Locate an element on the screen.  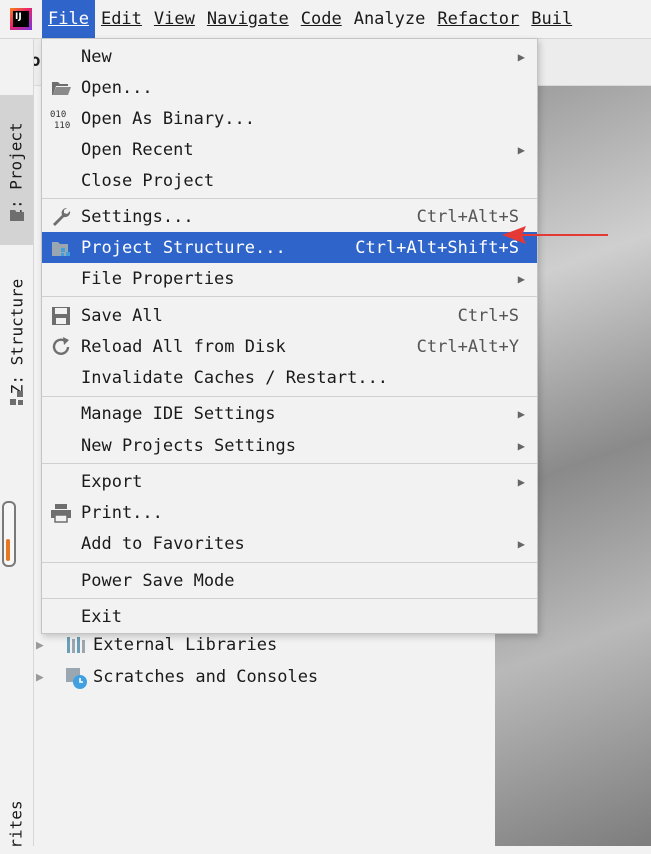
menu-navigate-label: Navigate is located at coordinates (247, 19).